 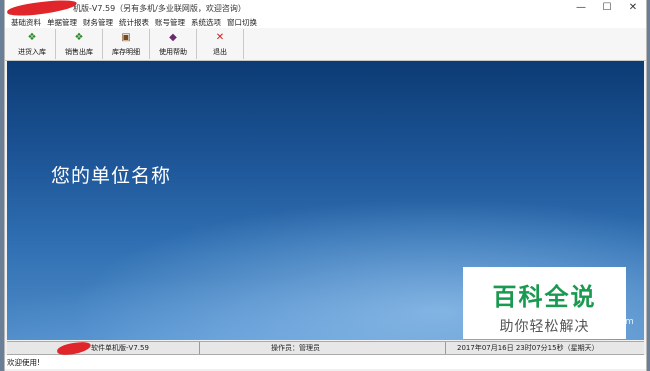 What do you see at coordinates (242, 22) in the screenshot?
I see `menu-window-switch: 窗口切换` at bounding box center [242, 22].